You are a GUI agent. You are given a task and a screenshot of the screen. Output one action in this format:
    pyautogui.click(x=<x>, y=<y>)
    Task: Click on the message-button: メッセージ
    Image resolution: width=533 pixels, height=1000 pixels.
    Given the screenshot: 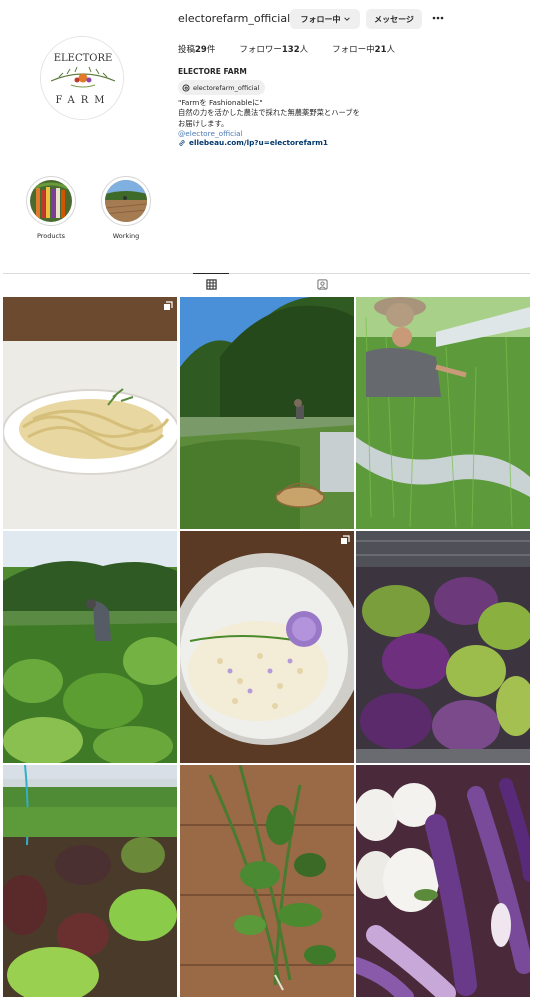 What is the action you would take?
    pyautogui.click(x=394, y=19)
    